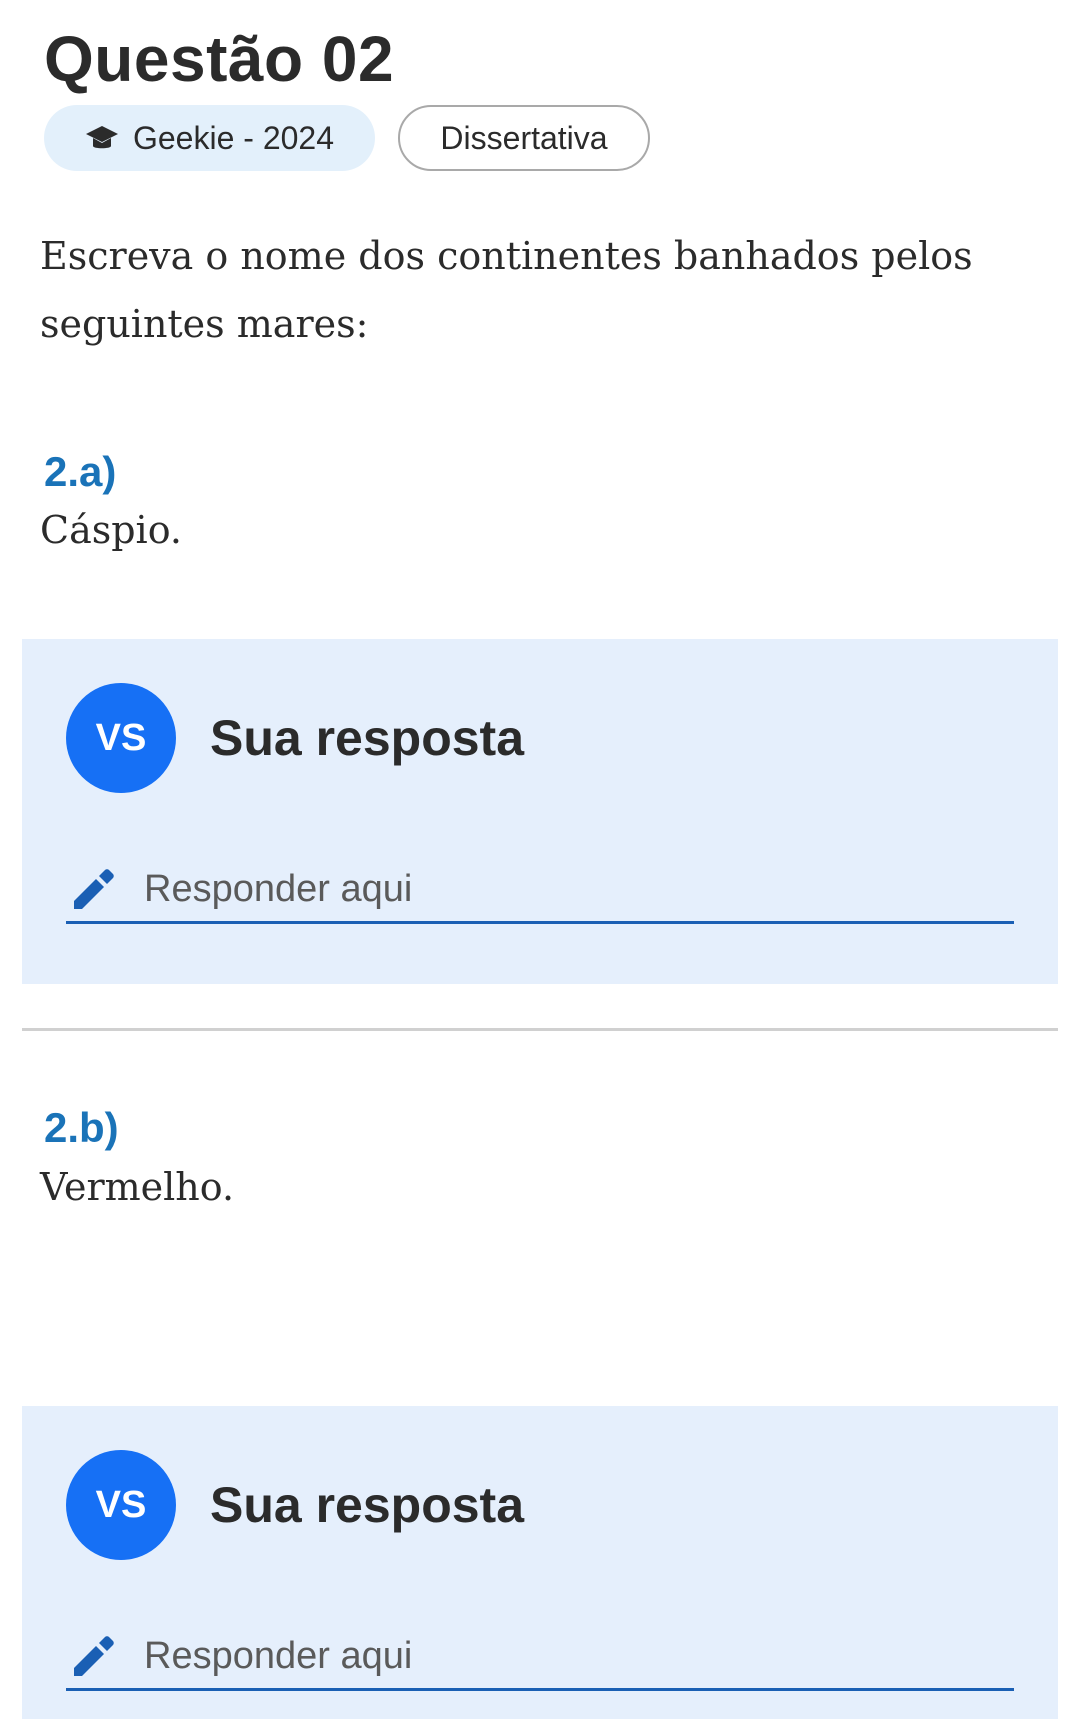 Image resolution: width=1080 pixels, height=1719 pixels. What do you see at coordinates (102, 138) in the screenshot?
I see `graduation-cap-icon` at bounding box center [102, 138].